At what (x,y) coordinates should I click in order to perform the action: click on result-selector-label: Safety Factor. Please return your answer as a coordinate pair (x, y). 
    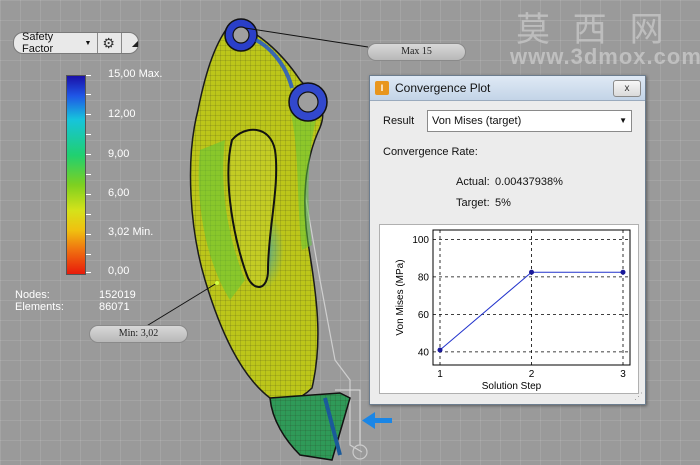
    Looking at the image, I should click on (48, 43).